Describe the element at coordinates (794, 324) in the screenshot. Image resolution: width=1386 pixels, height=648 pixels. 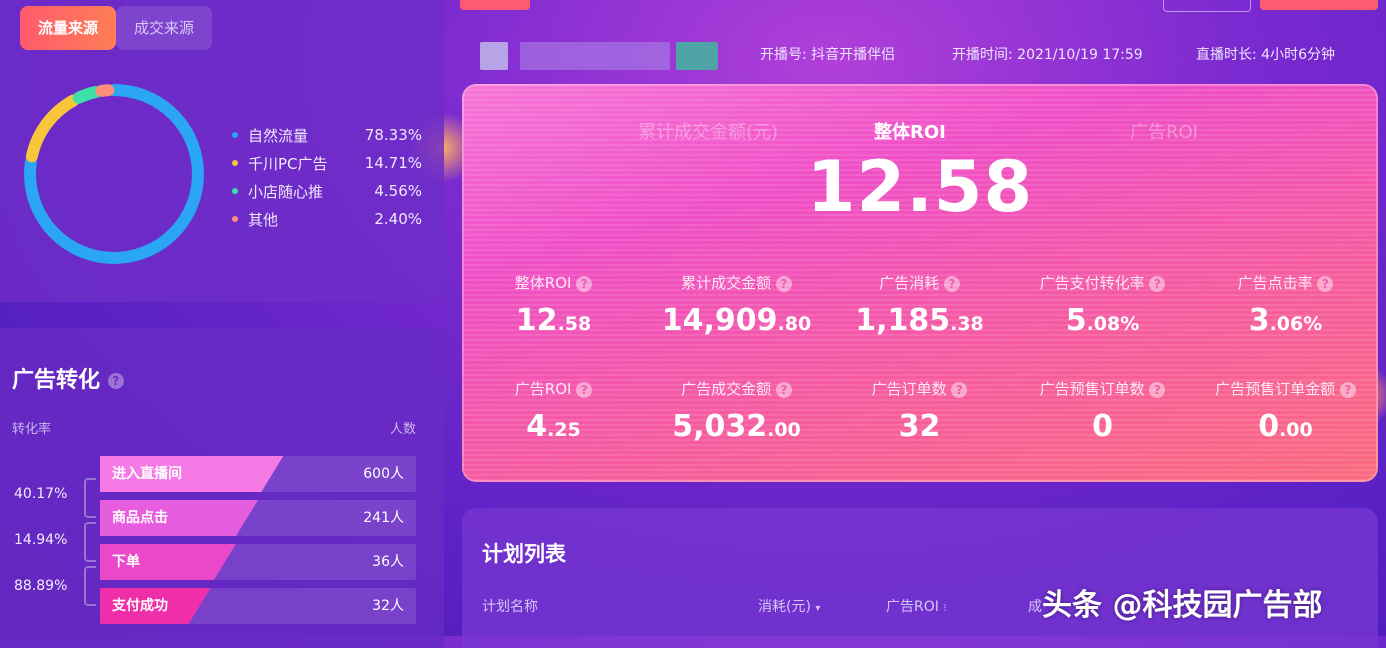
I see `metric-value-dec: .80` at that location.